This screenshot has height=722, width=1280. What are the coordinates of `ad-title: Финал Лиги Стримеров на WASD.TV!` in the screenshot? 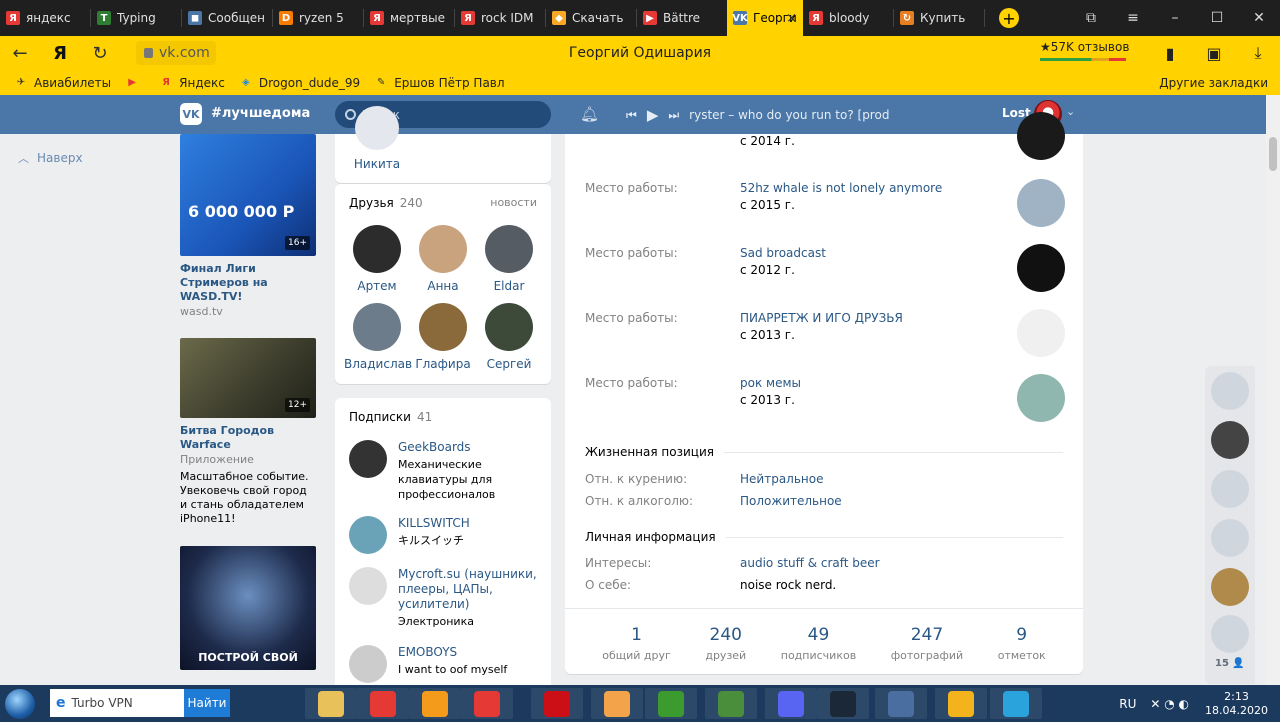 It's located at (248, 283).